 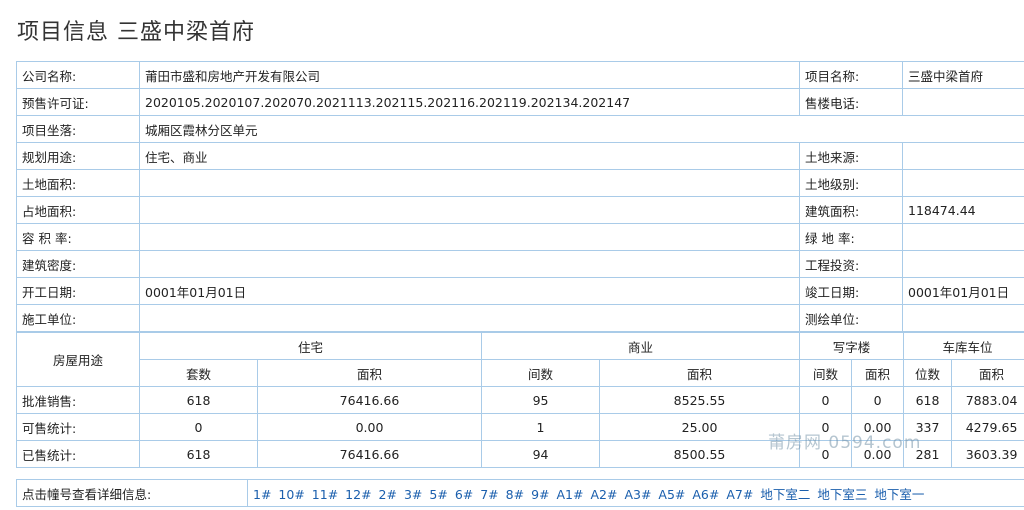 I want to click on building-link-a5: A5#, so click(x=671, y=494).